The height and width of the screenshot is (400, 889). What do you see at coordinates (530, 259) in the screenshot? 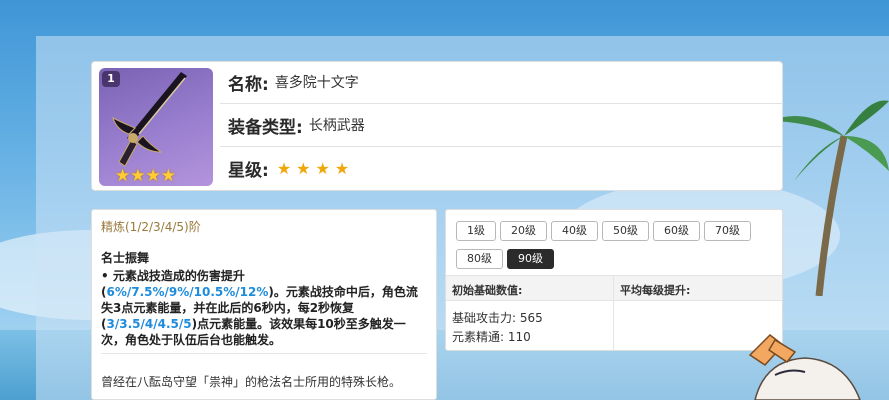
I see `level-button-90: 90级` at bounding box center [530, 259].